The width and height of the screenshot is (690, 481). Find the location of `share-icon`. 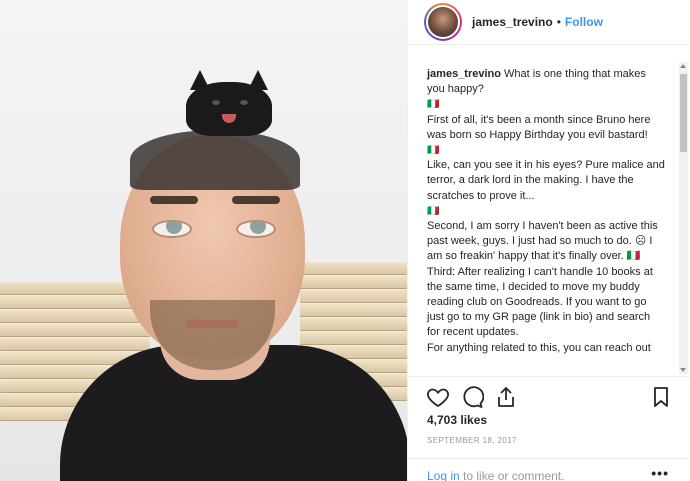

share-icon is located at coordinates (506, 397).